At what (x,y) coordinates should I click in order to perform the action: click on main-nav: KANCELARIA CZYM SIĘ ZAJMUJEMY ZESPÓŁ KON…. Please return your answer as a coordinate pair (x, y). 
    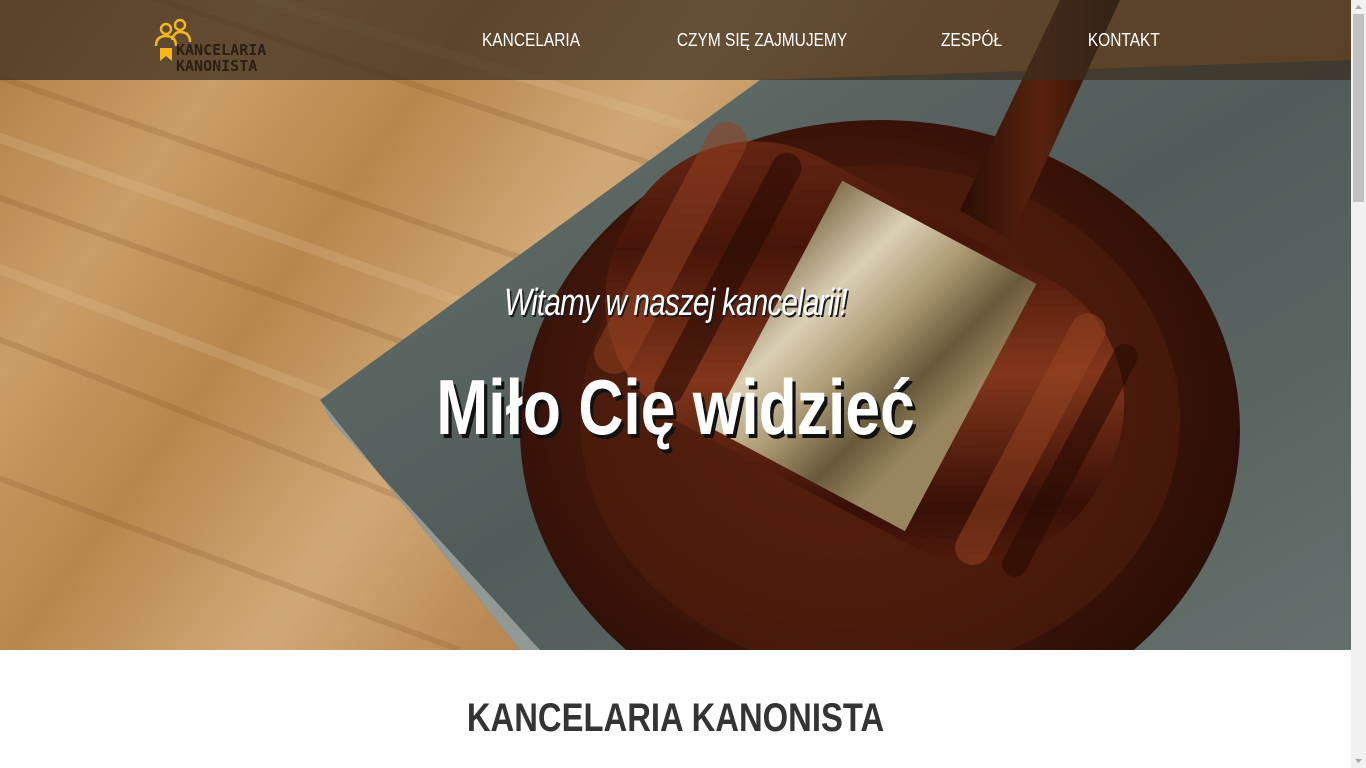
    Looking at the image, I should click on (820, 40).